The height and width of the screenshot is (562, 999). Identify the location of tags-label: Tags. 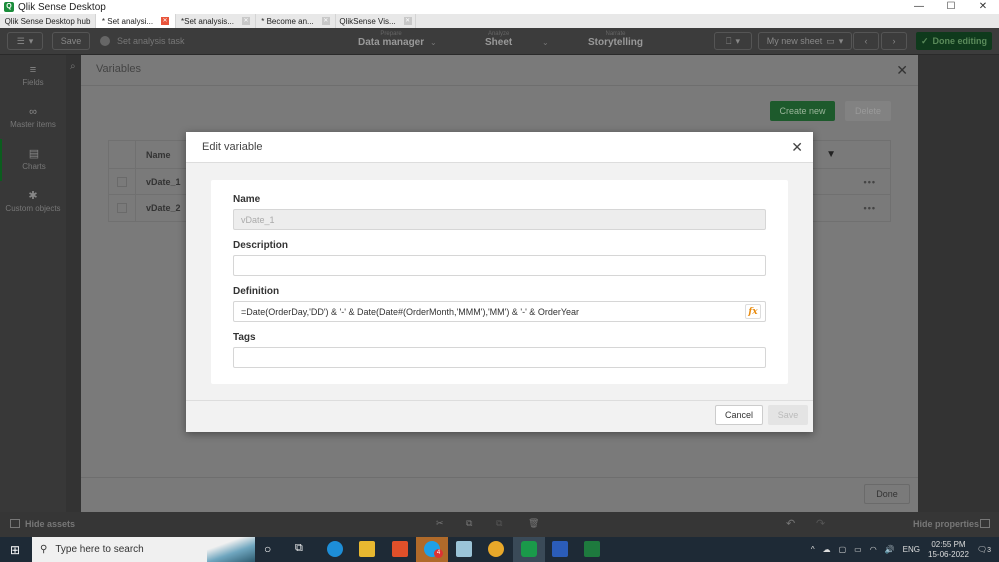
(244, 337).